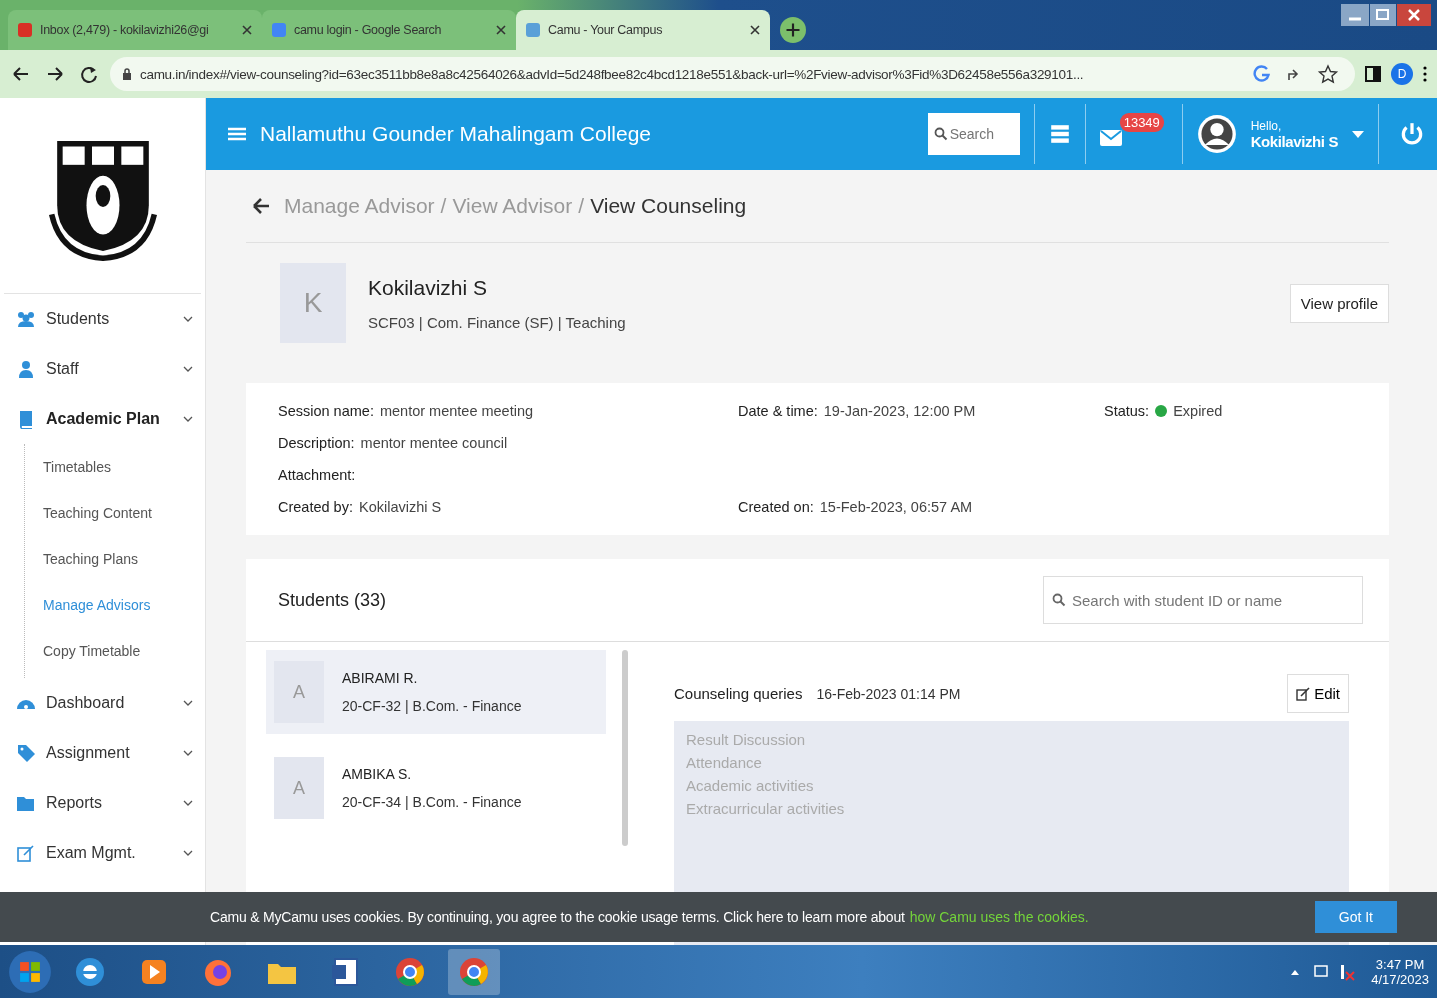 The image size is (1437, 998). What do you see at coordinates (78, 319) in the screenshot?
I see `sidebar-label: Students` at bounding box center [78, 319].